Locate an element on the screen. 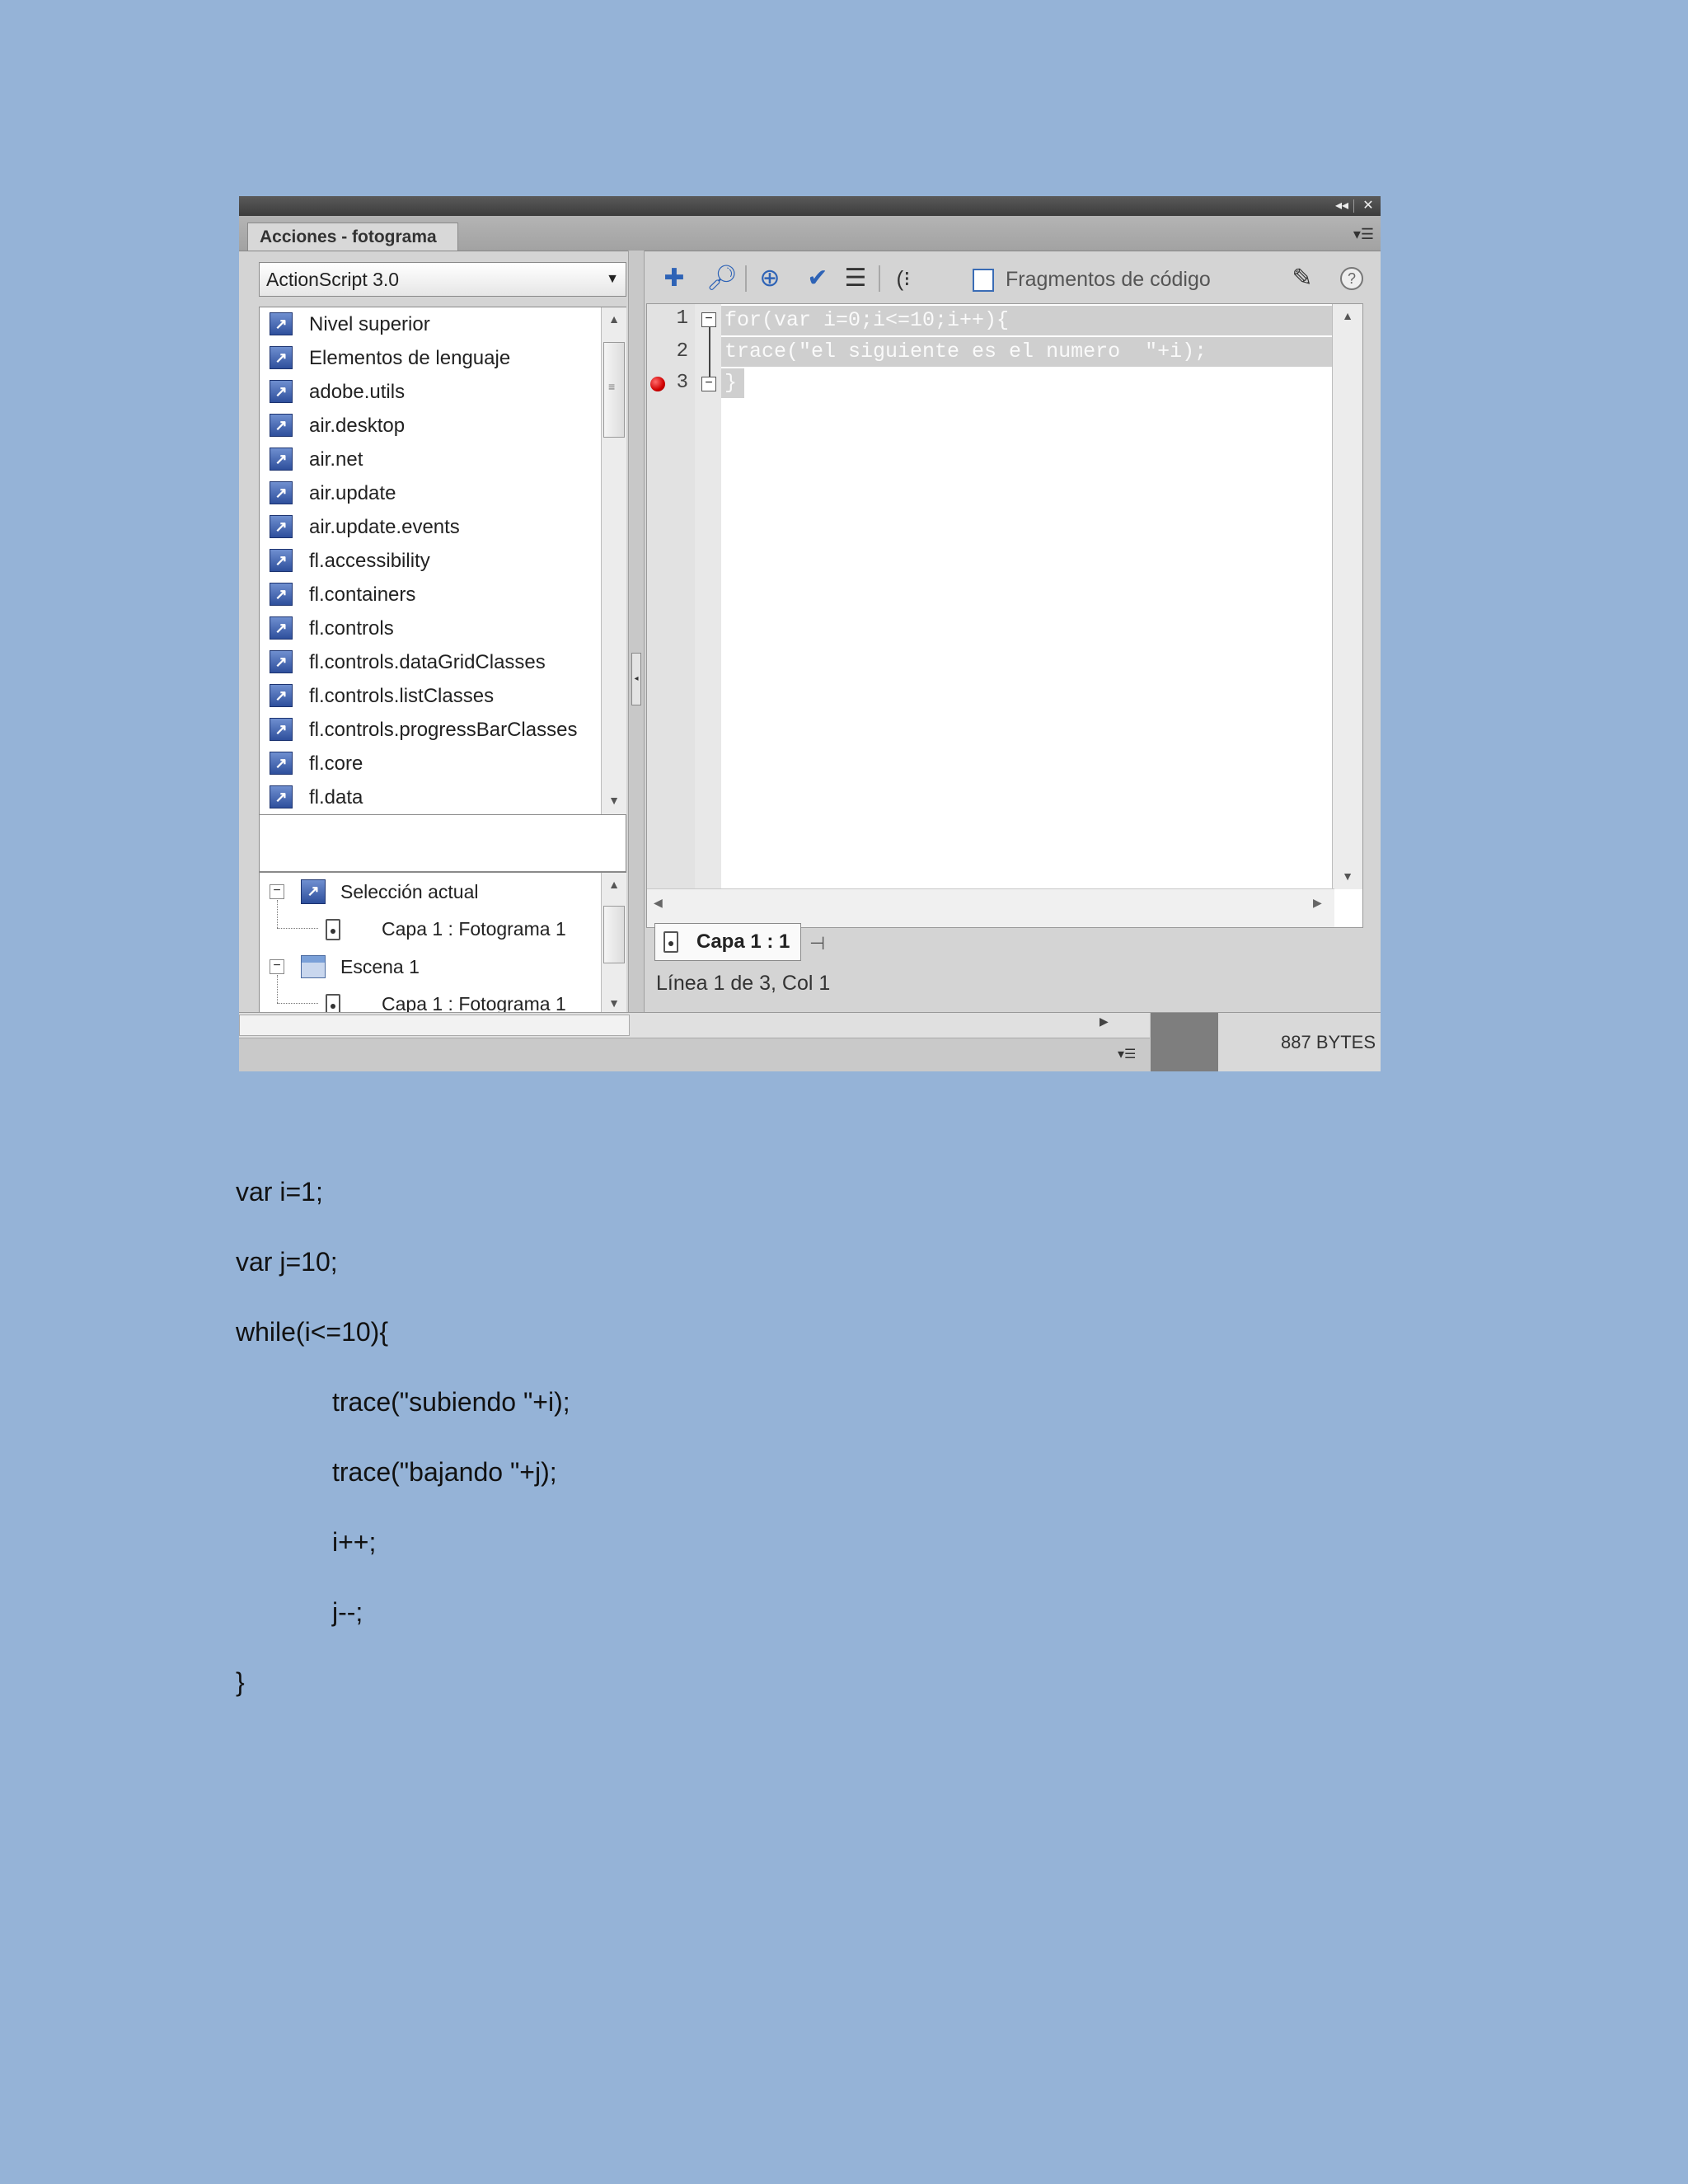  list-item-label: fl.data is located at coordinates (336, 797).